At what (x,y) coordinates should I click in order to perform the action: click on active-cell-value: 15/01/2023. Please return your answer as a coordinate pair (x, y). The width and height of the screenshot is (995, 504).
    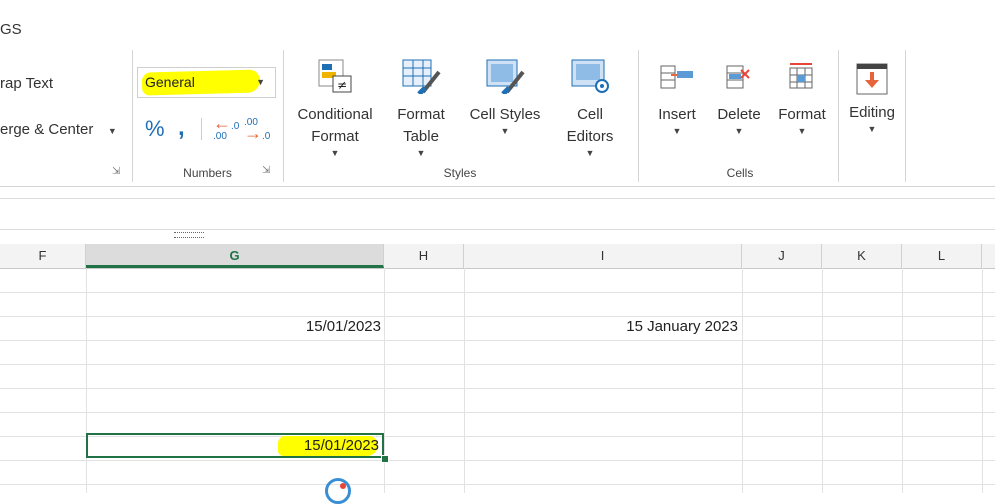
    Looking at the image, I should click on (341, 445).